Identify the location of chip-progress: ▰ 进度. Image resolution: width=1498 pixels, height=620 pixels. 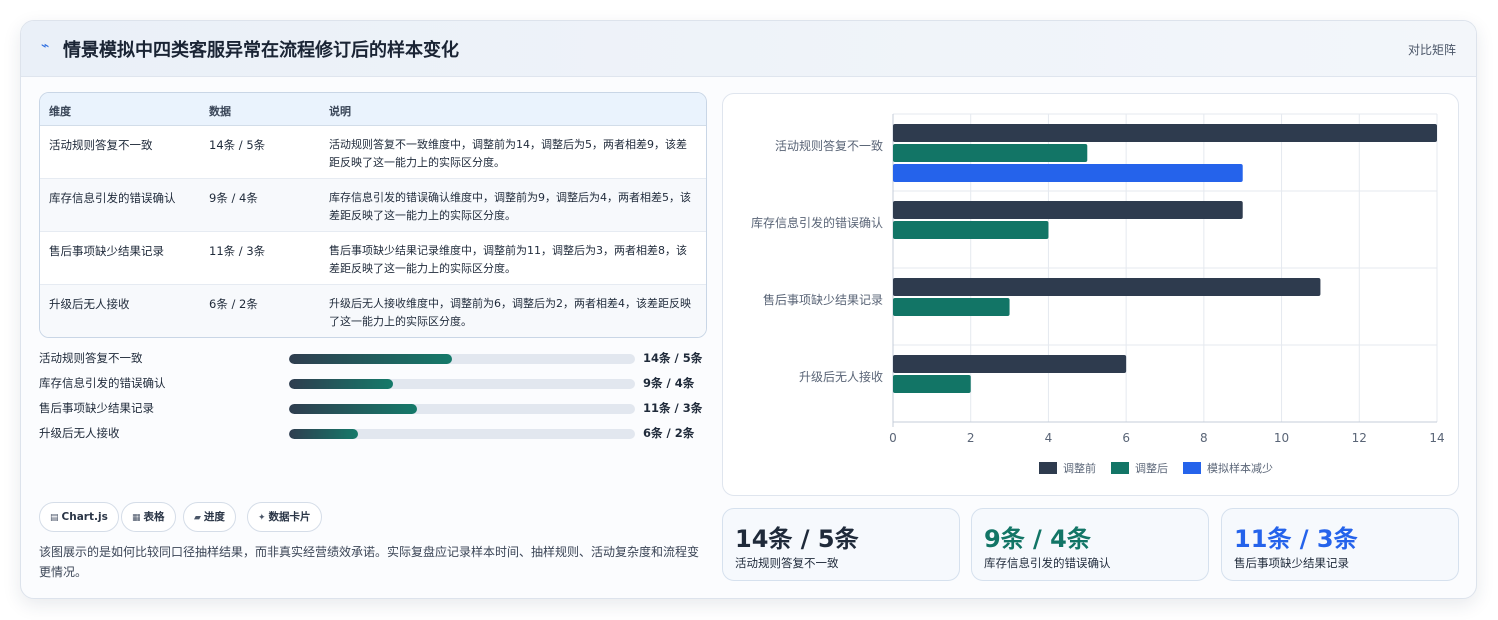
(209, 517).